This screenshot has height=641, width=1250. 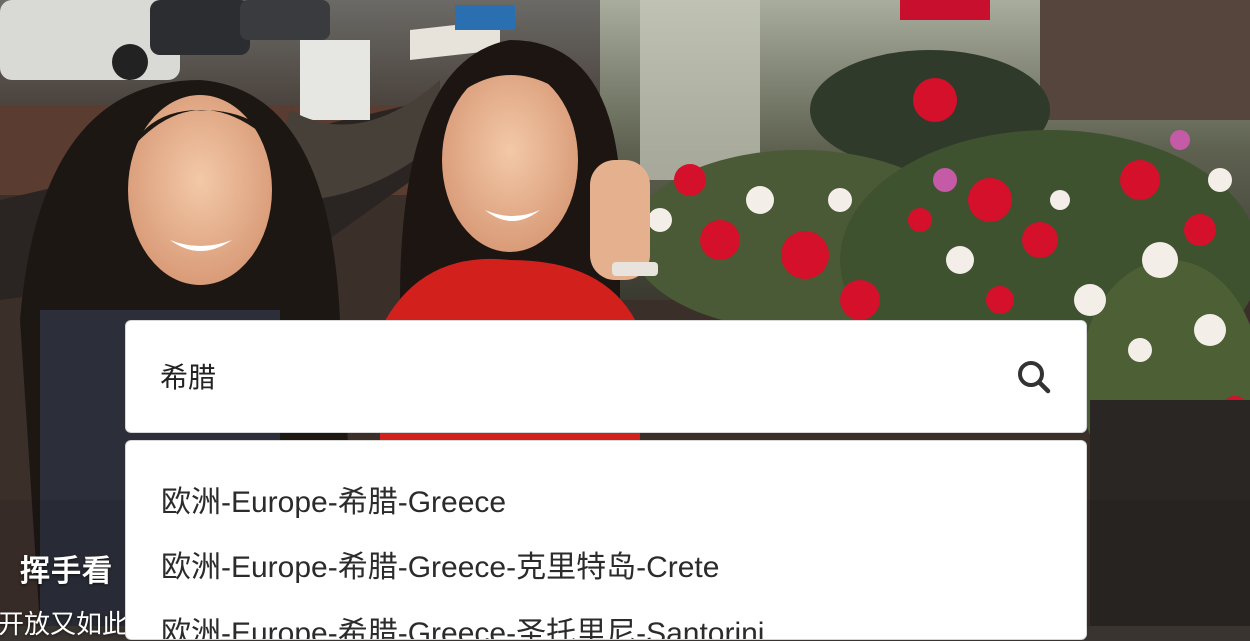 What do you see at coordinates (440, 564) in the screenshot?
I see `suggestion-item-crete: 欧洲-Europe-希腊-Greece-克里特岛-Crete` at bounding box center [440, 564].